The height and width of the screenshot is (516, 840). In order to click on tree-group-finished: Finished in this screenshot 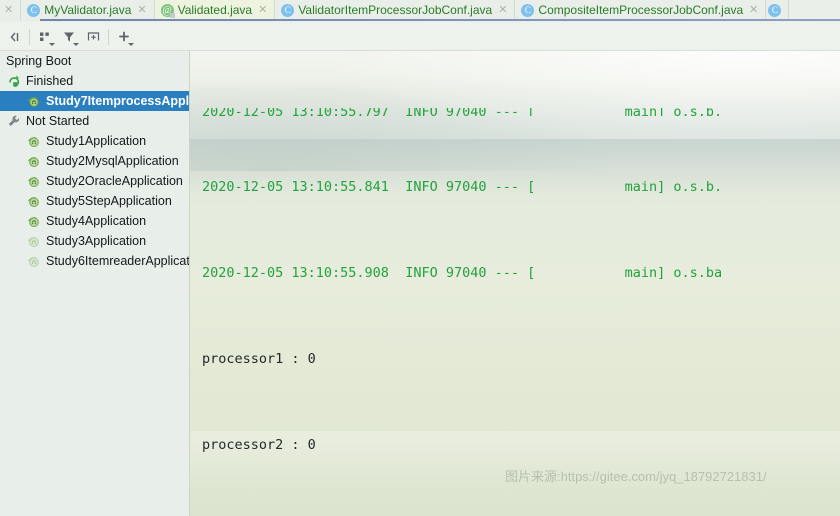, I will do `click(95, 81)`.